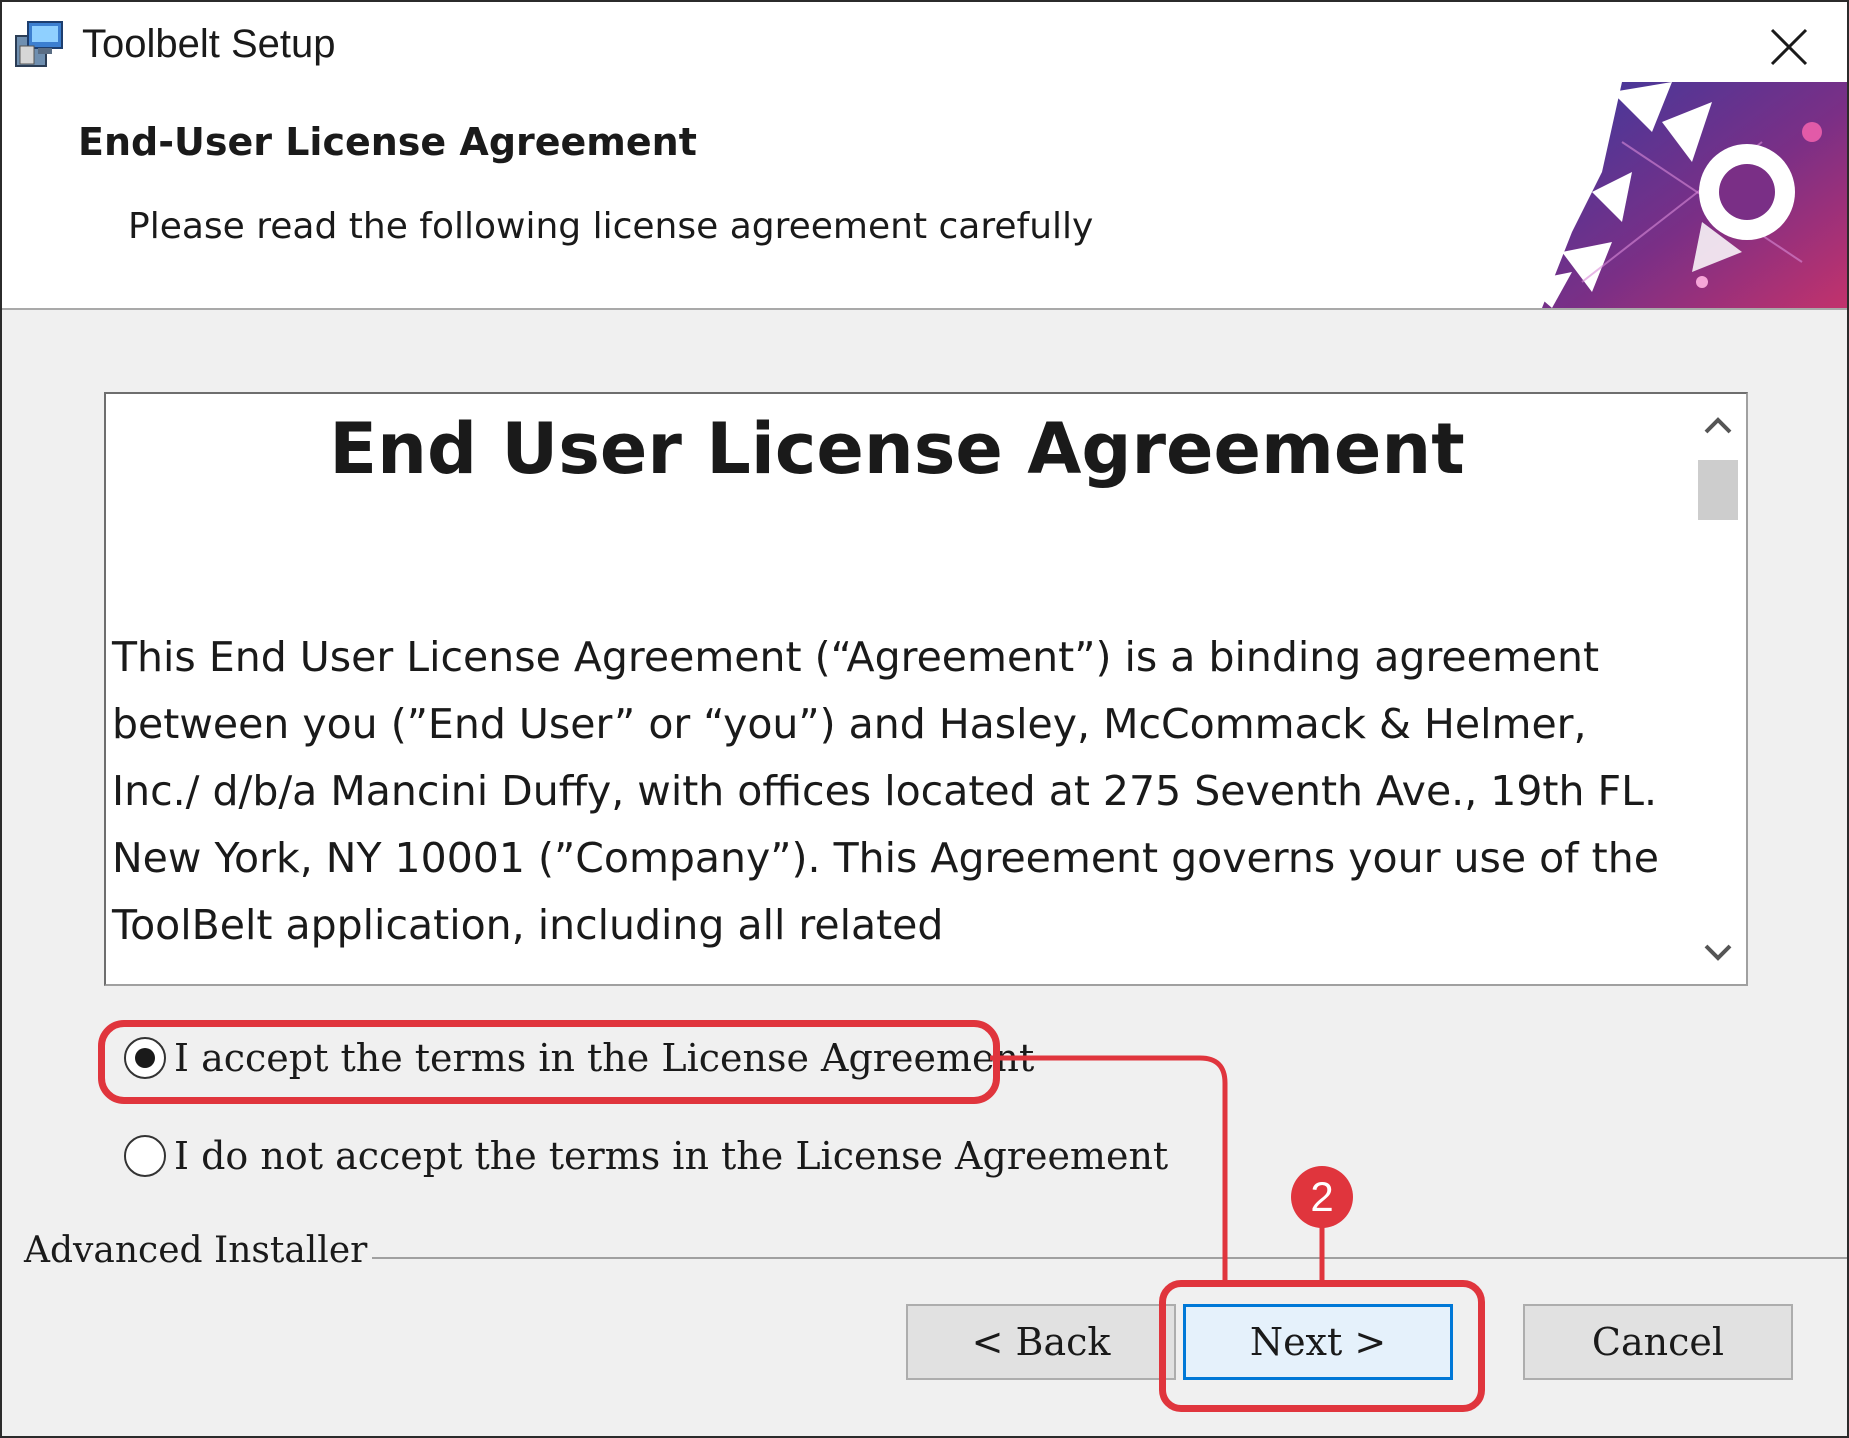 Image resolution: width=1849 pixels, height=1438 pixels. What do you see at coordinates (1322, 1346) in the screenshot?
I see `next-highlight-annotation` at bounding box center [1322, 1346].